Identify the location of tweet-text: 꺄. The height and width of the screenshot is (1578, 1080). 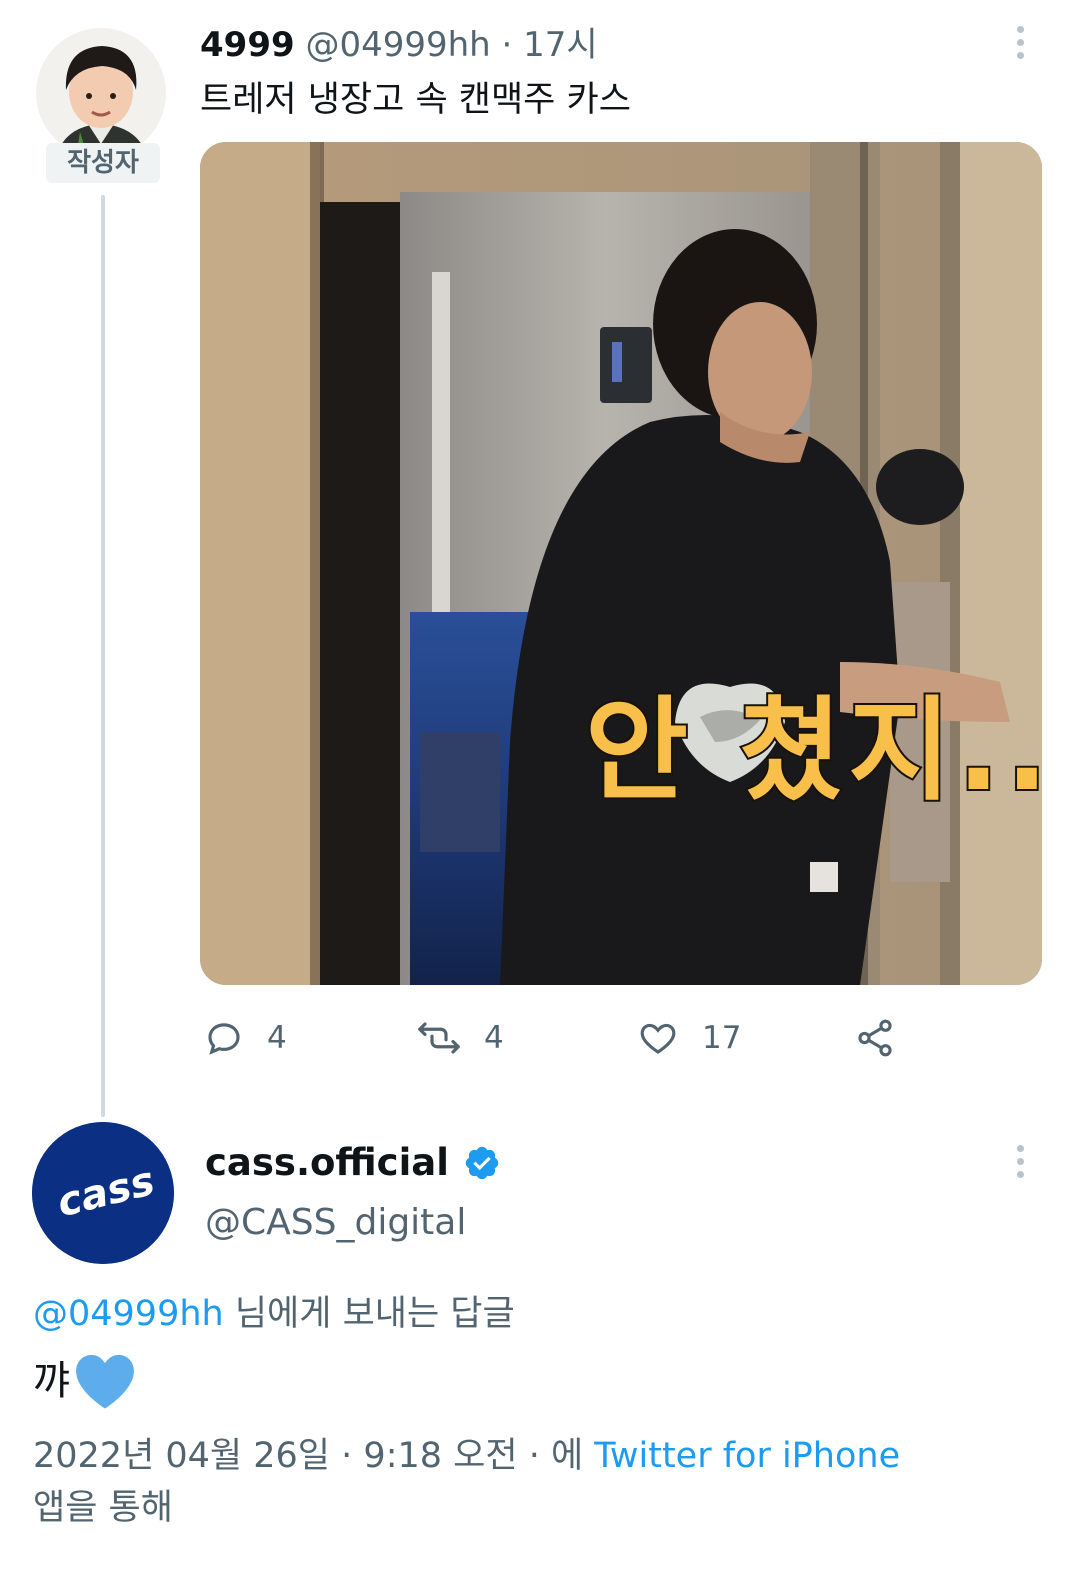
(85, 1381).